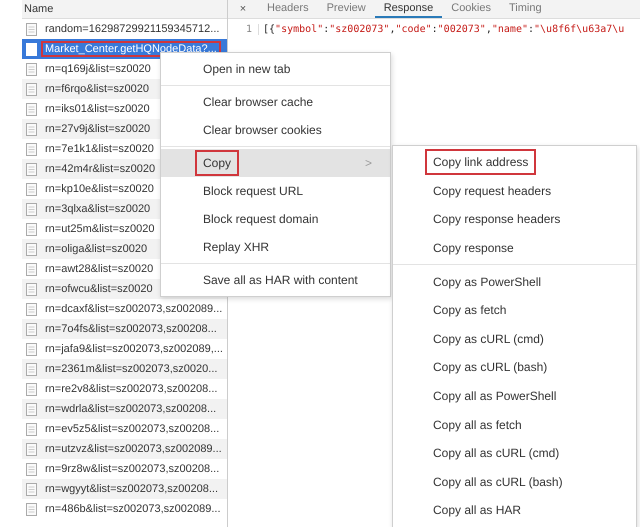  I want to click on chevron-icon: >, so click(368, 163).